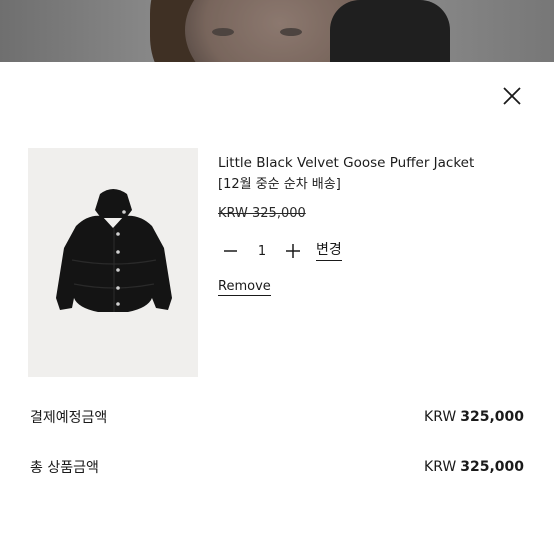 Image resolution: width=554 pixels, height=554 pixels. Describe the element at coordinates (64, 468) in the screenshot. I see `summary-label: 총 상품금액` at that location.